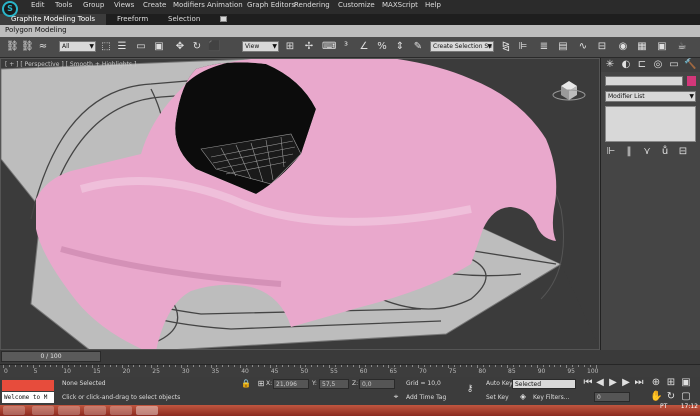 Image resolution: width=700 pixels, height=416 pixels. What do you see at coordinates (433, 5) in the screenshot?
I see `menu-help: Help` at bounding box center [433, 5].